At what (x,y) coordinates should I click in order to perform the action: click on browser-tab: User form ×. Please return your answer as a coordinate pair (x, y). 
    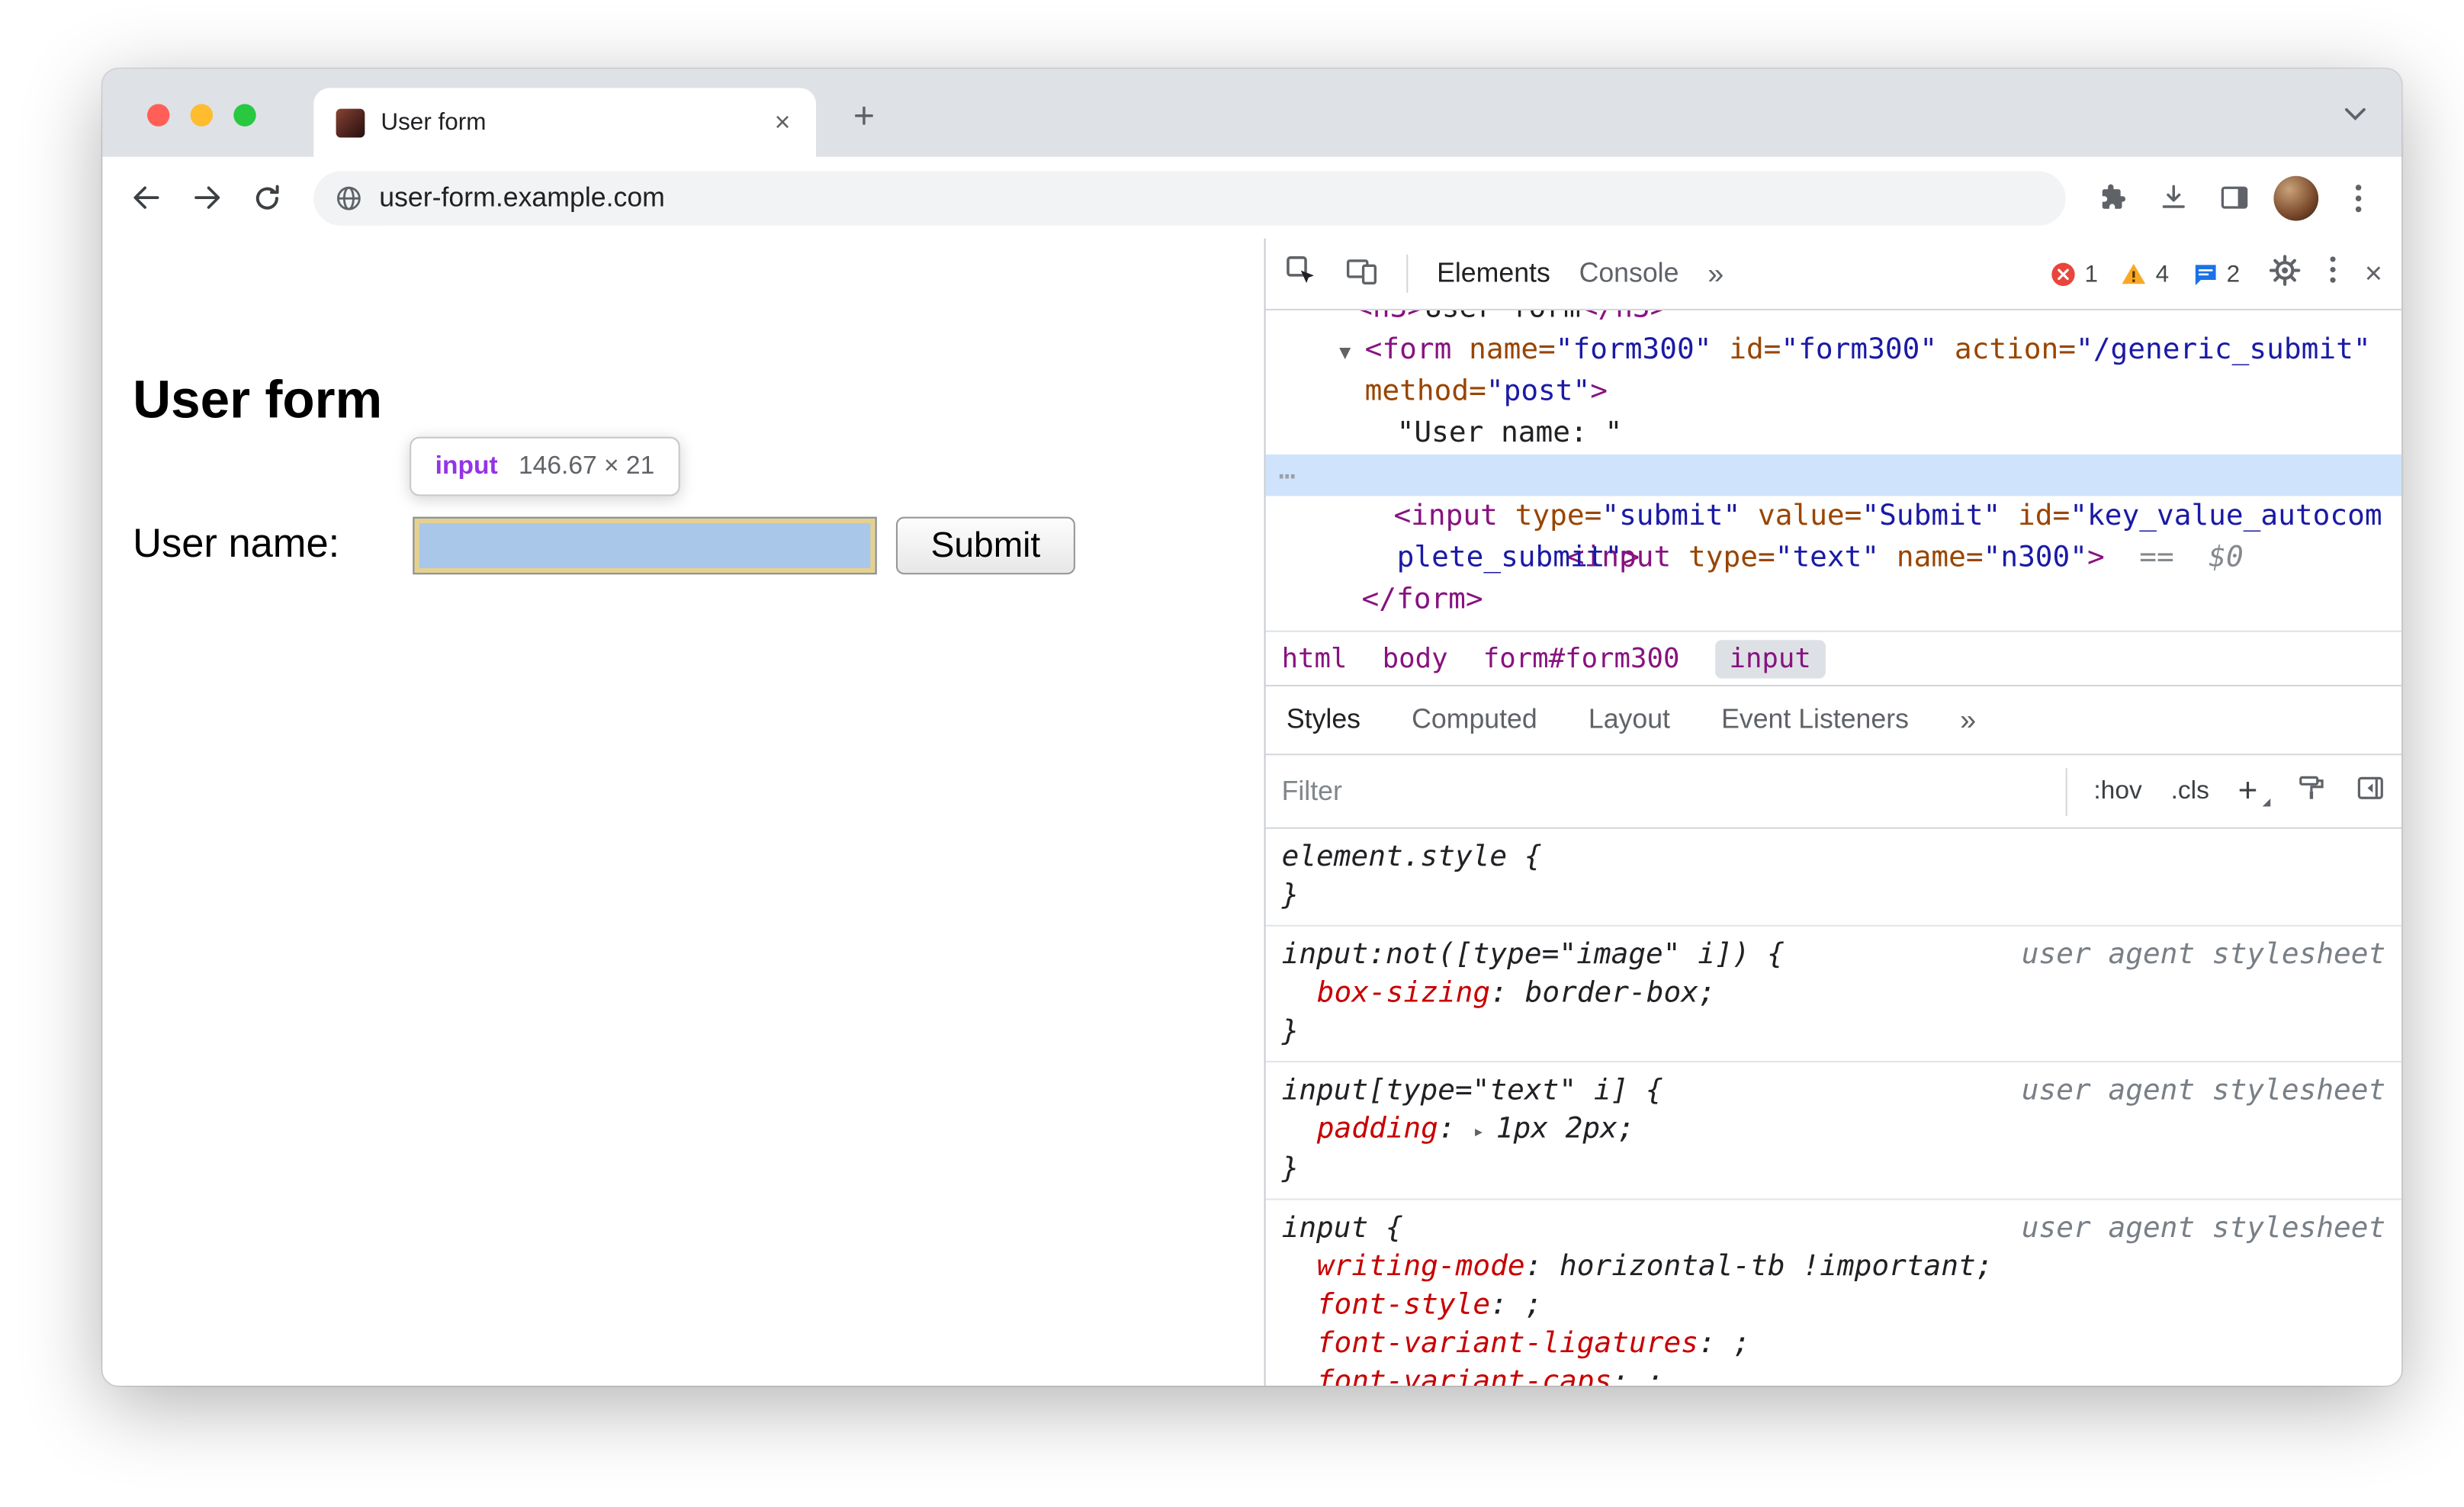
    Looking at the image, I should click on (565, 122).